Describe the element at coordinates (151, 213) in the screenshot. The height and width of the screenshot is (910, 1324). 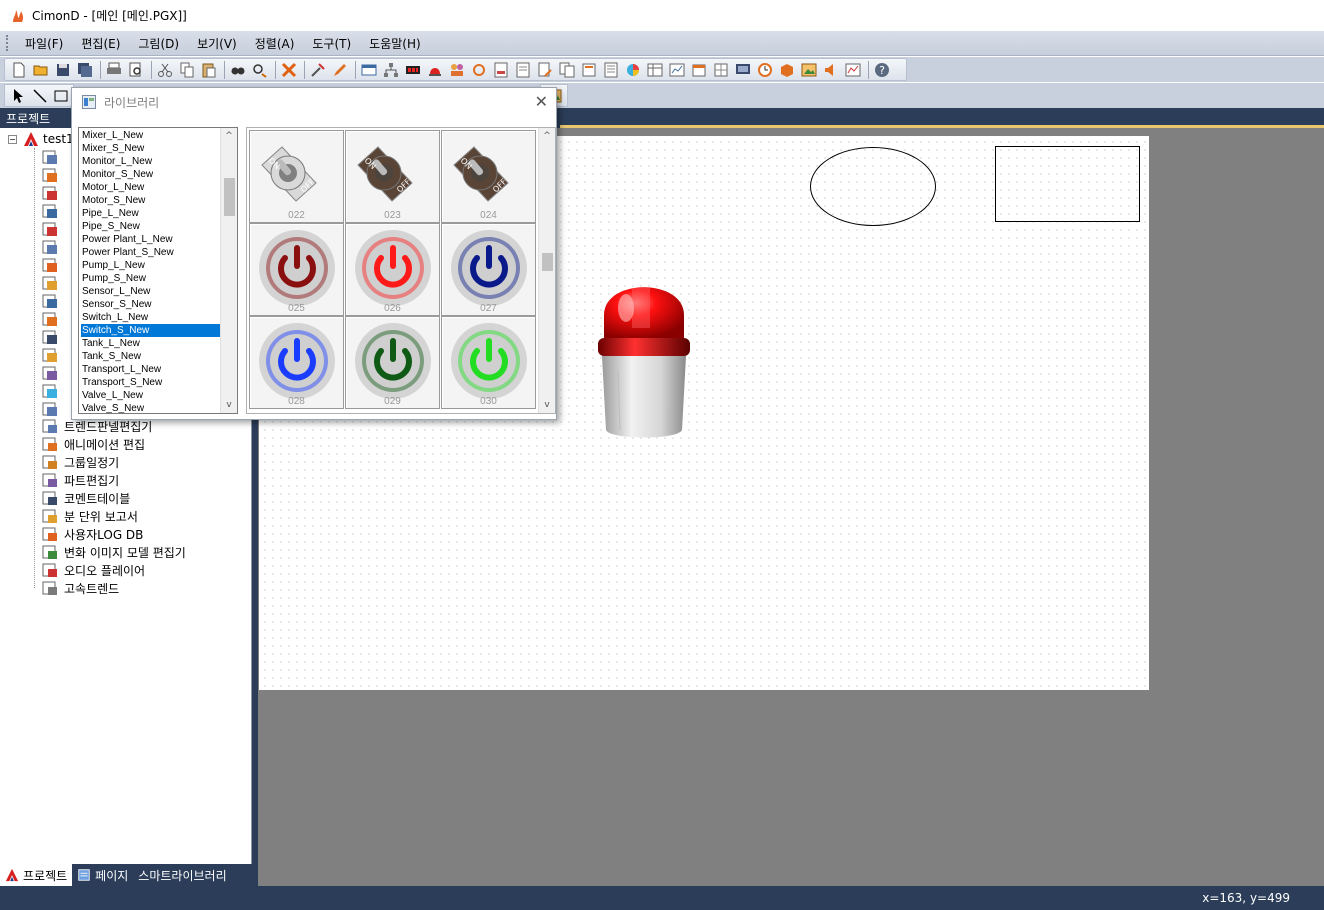
I see `library-category-item: Pipe_L_New` at that location.